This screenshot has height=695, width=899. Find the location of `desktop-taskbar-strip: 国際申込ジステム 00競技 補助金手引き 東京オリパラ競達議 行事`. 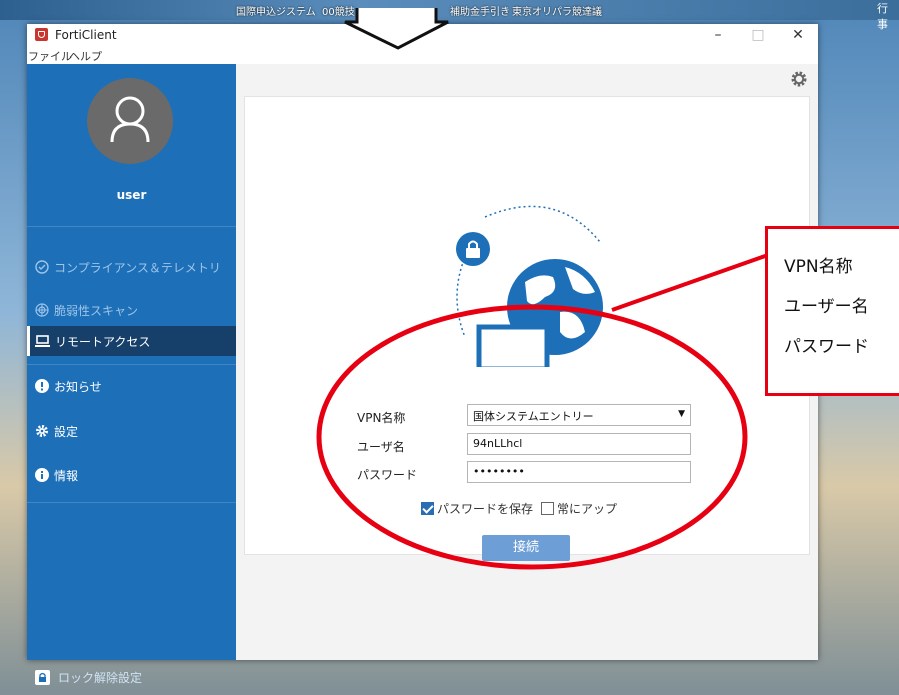

desktop-taskbar-strip: 国際申込ジステム 00競技 補助金手引き 東京オリパラ競達議 行事 is located at coordinates (449, 15).